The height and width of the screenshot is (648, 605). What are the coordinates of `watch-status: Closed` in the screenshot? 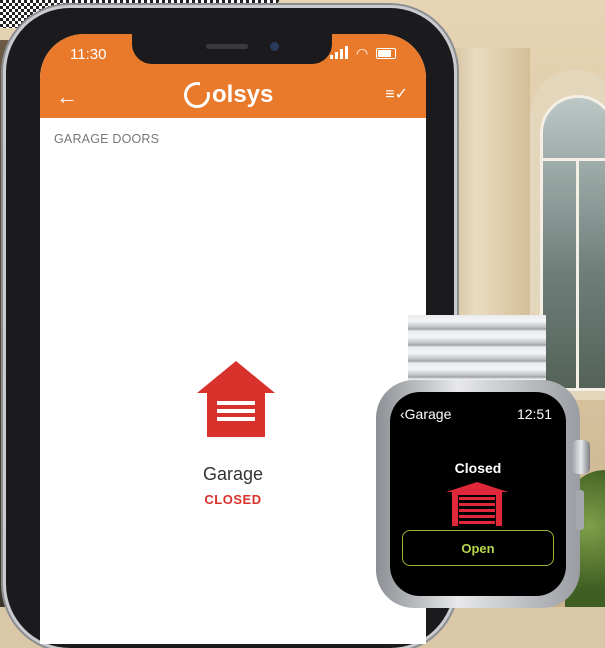 It's located at (478, 468).